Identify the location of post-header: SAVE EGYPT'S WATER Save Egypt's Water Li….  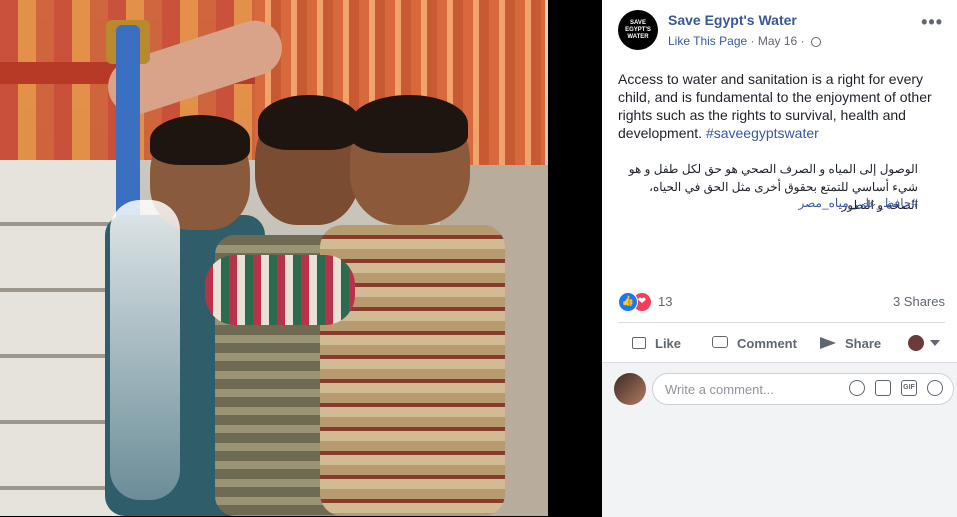
(782, 32).